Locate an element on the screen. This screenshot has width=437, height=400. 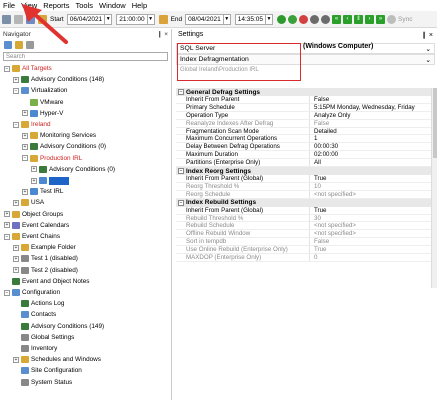
property-row: Maximum Duration 02:00:00 is located at coordinates (303, 155).